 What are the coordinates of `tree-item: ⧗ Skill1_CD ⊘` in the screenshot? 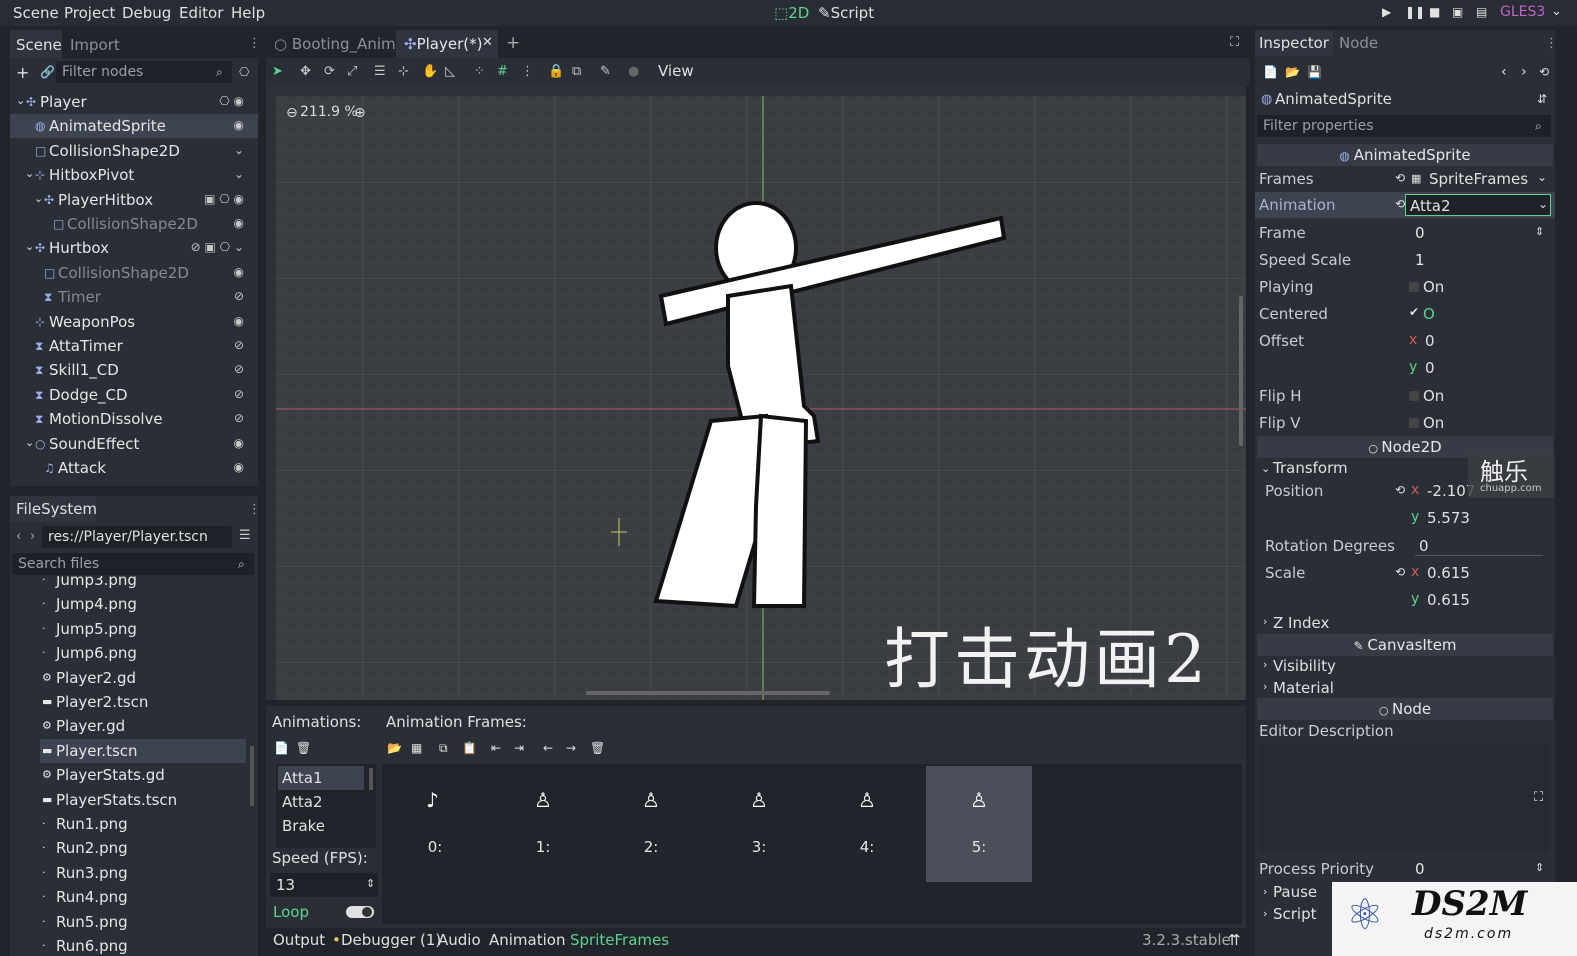 It's located at (134, 370).